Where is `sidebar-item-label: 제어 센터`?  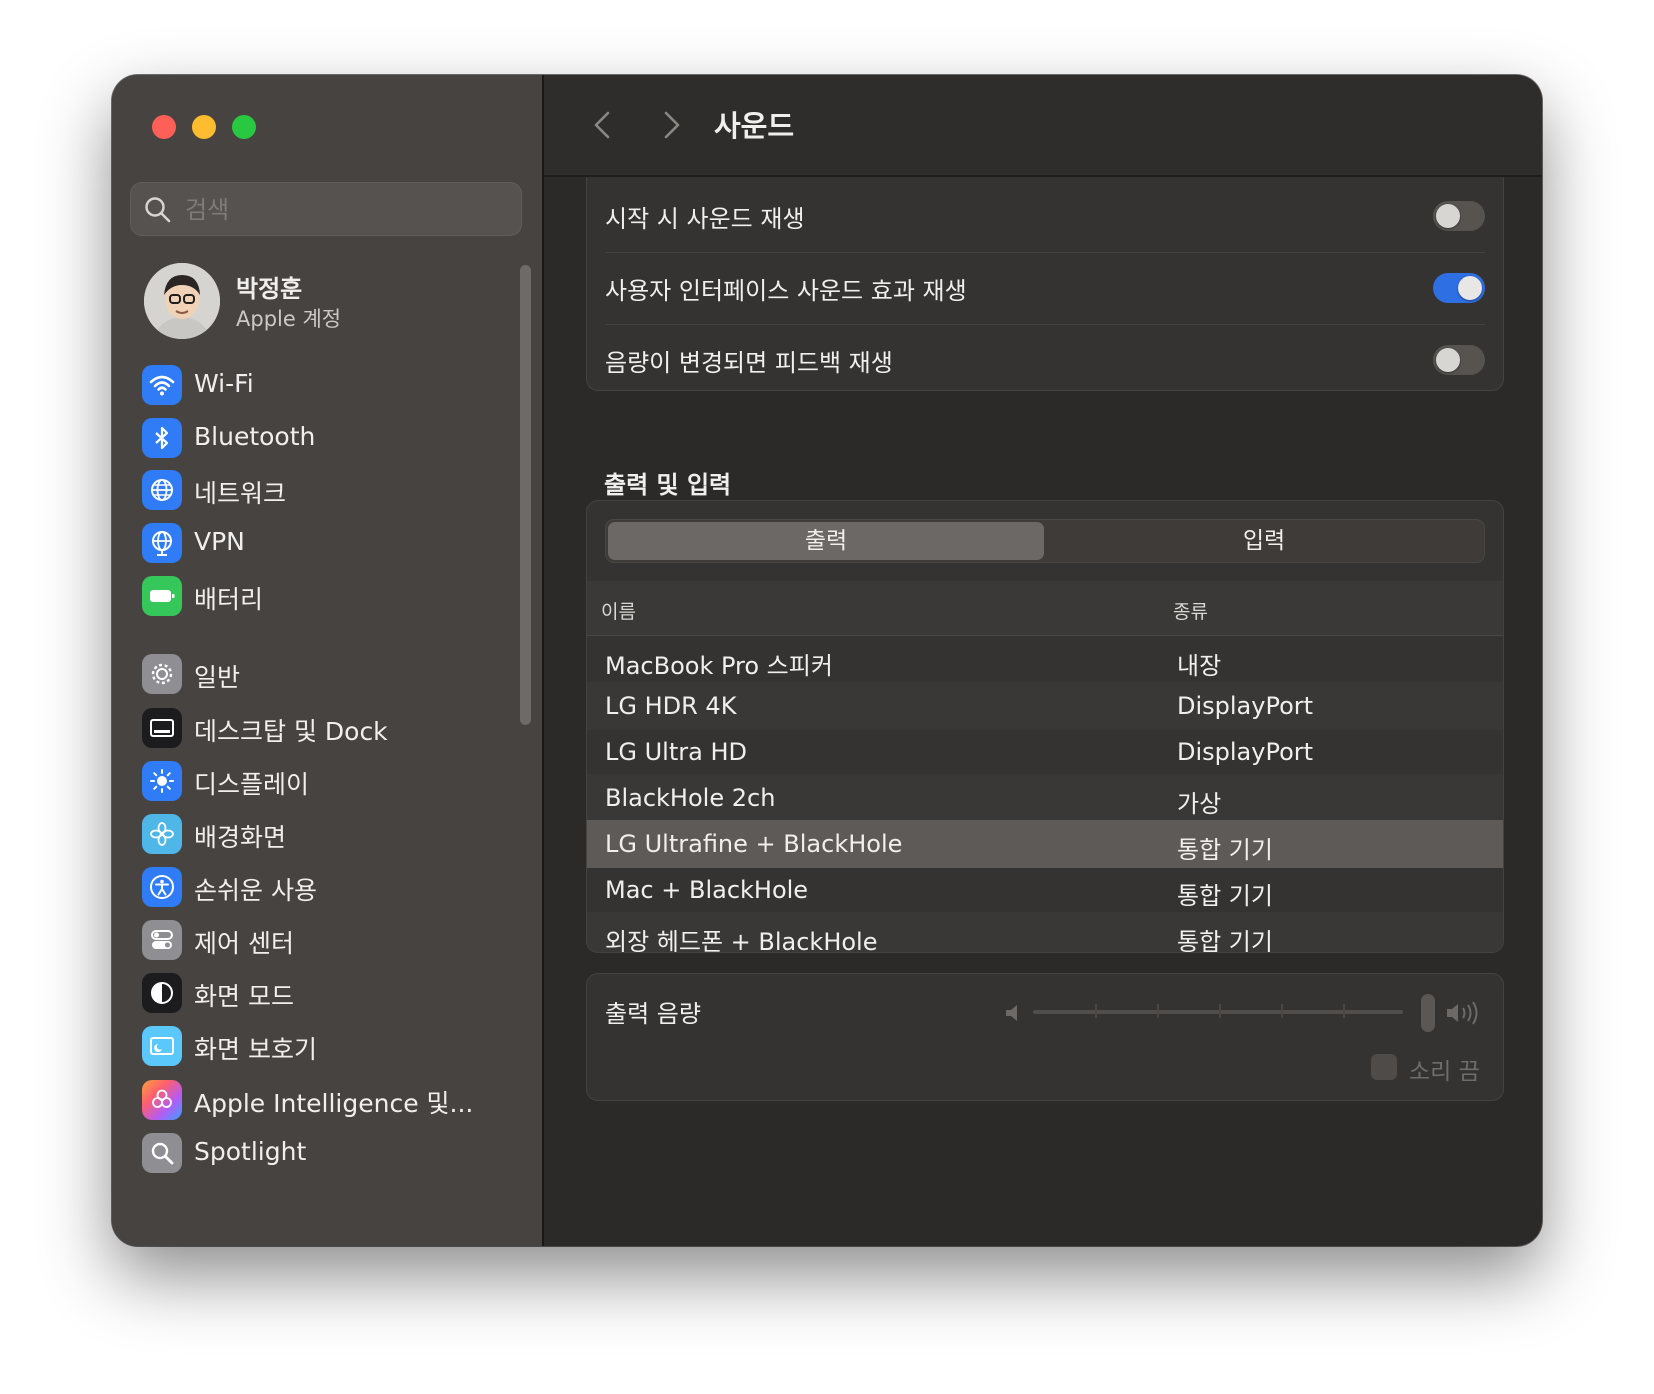
sidebar-item-label: 제어 센터 is located at coordinates (244, 943).